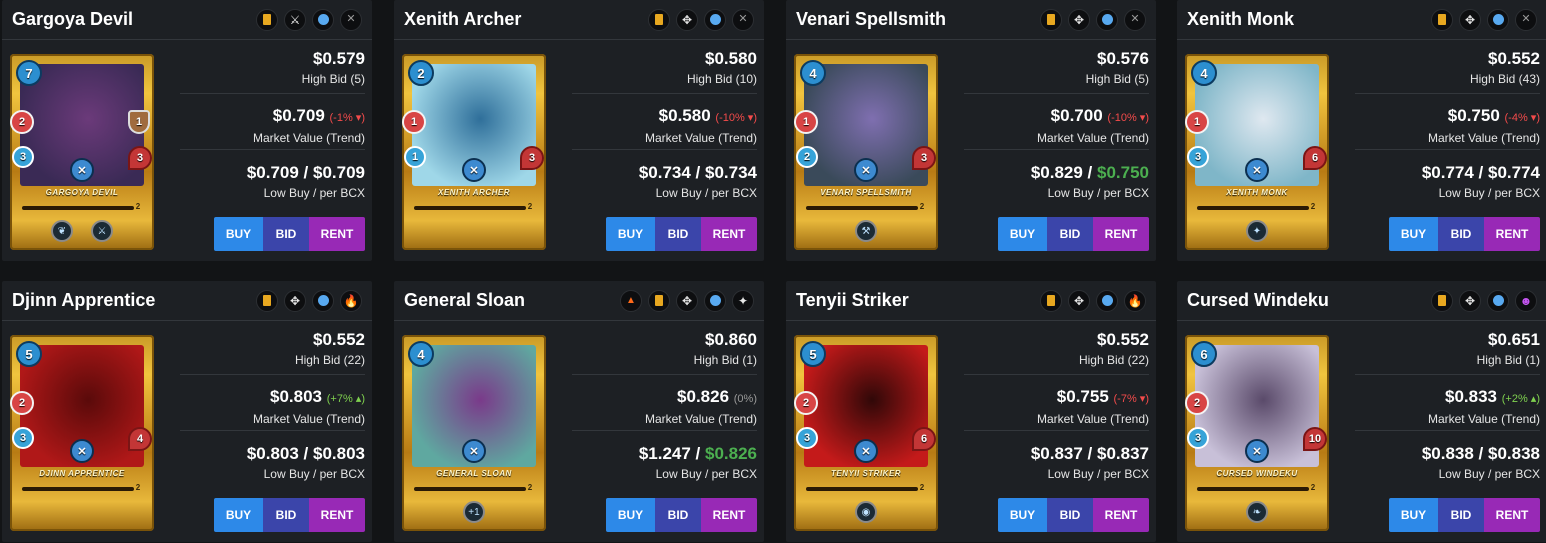 This screenshot has width=1546, height=543. I want to click on low-buy-value: $0.774 /, so click(1454, 172).